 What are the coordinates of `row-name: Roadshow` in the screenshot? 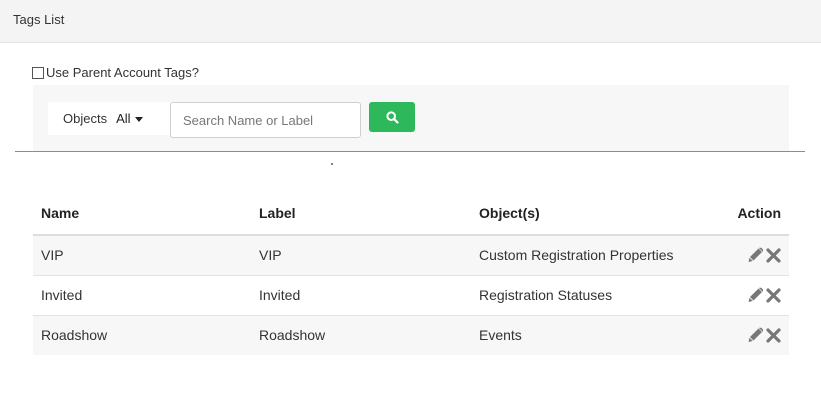 It's located at (142, 334).